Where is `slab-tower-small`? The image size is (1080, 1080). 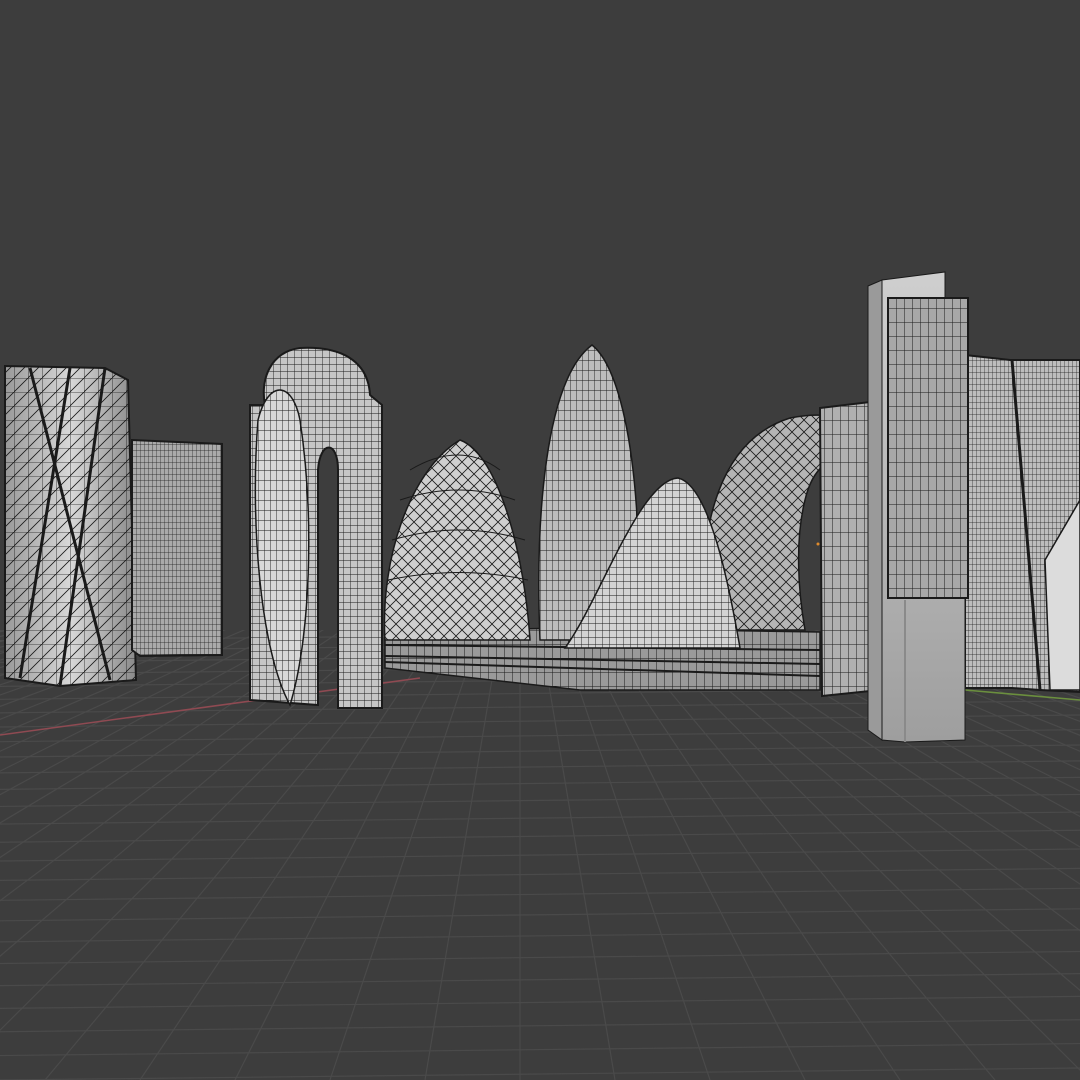 slab-tower-small is located at coordinates (177, 548).